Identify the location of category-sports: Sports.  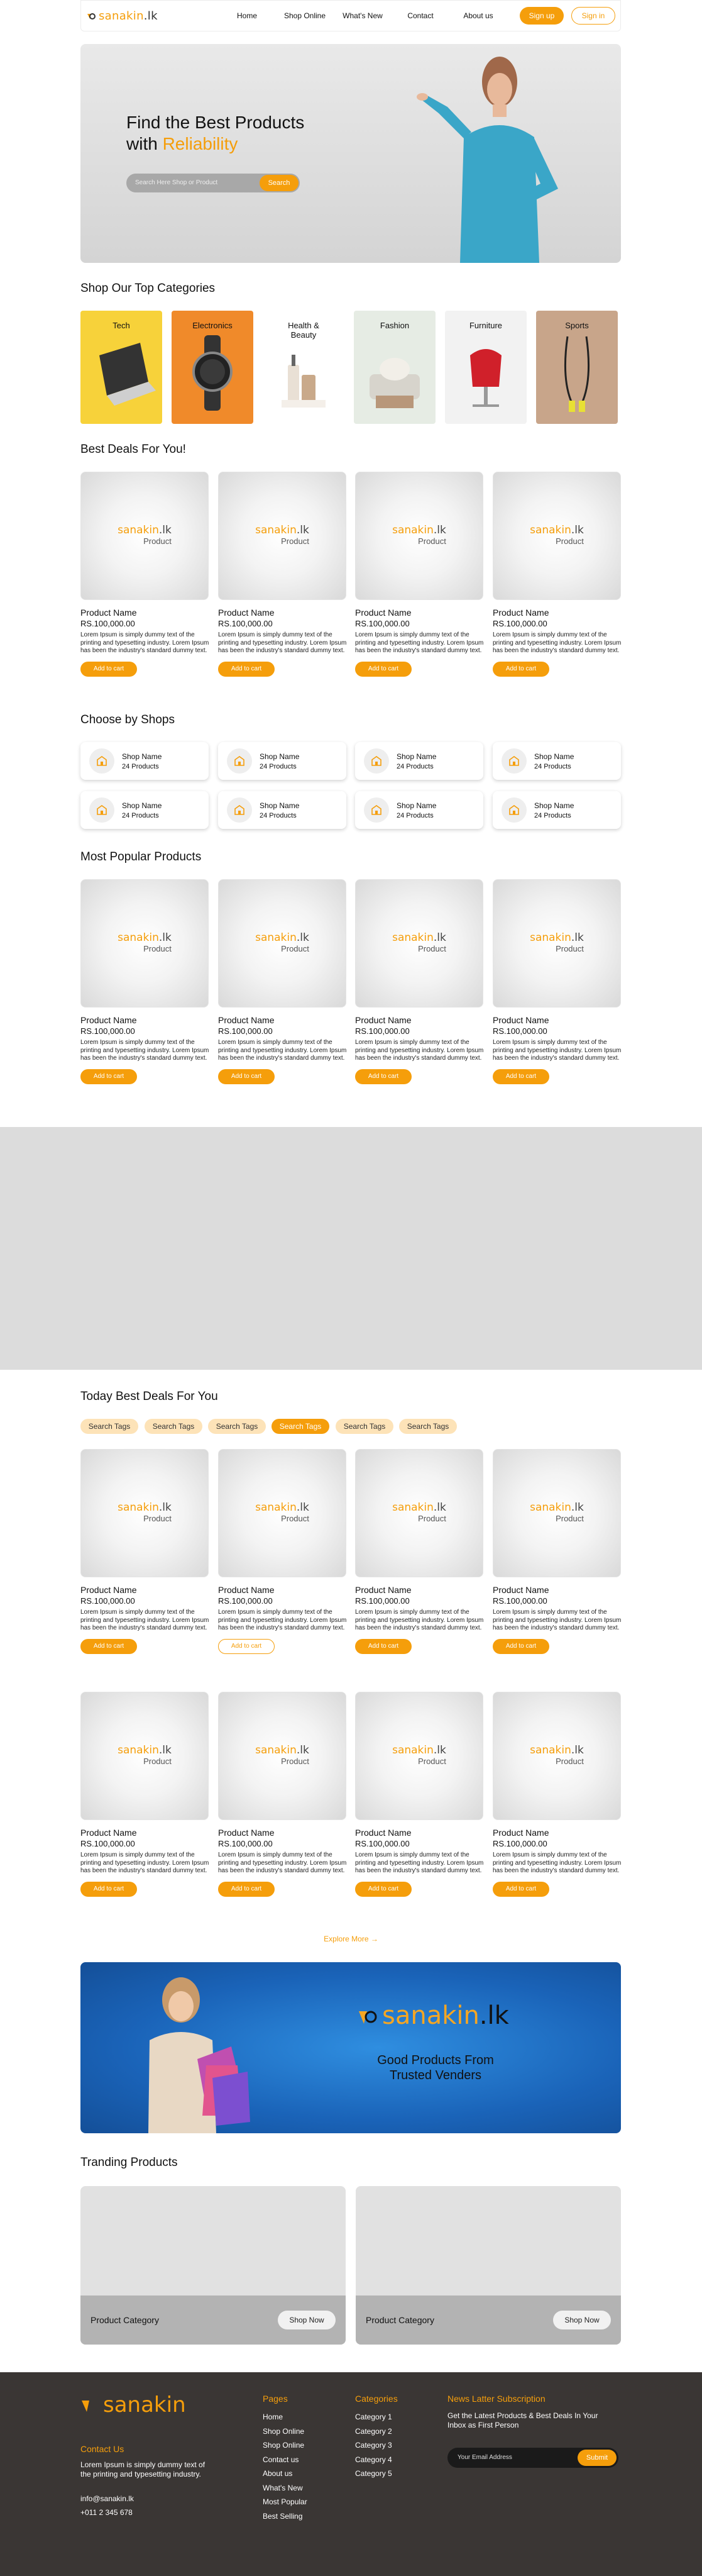
(577, 367).